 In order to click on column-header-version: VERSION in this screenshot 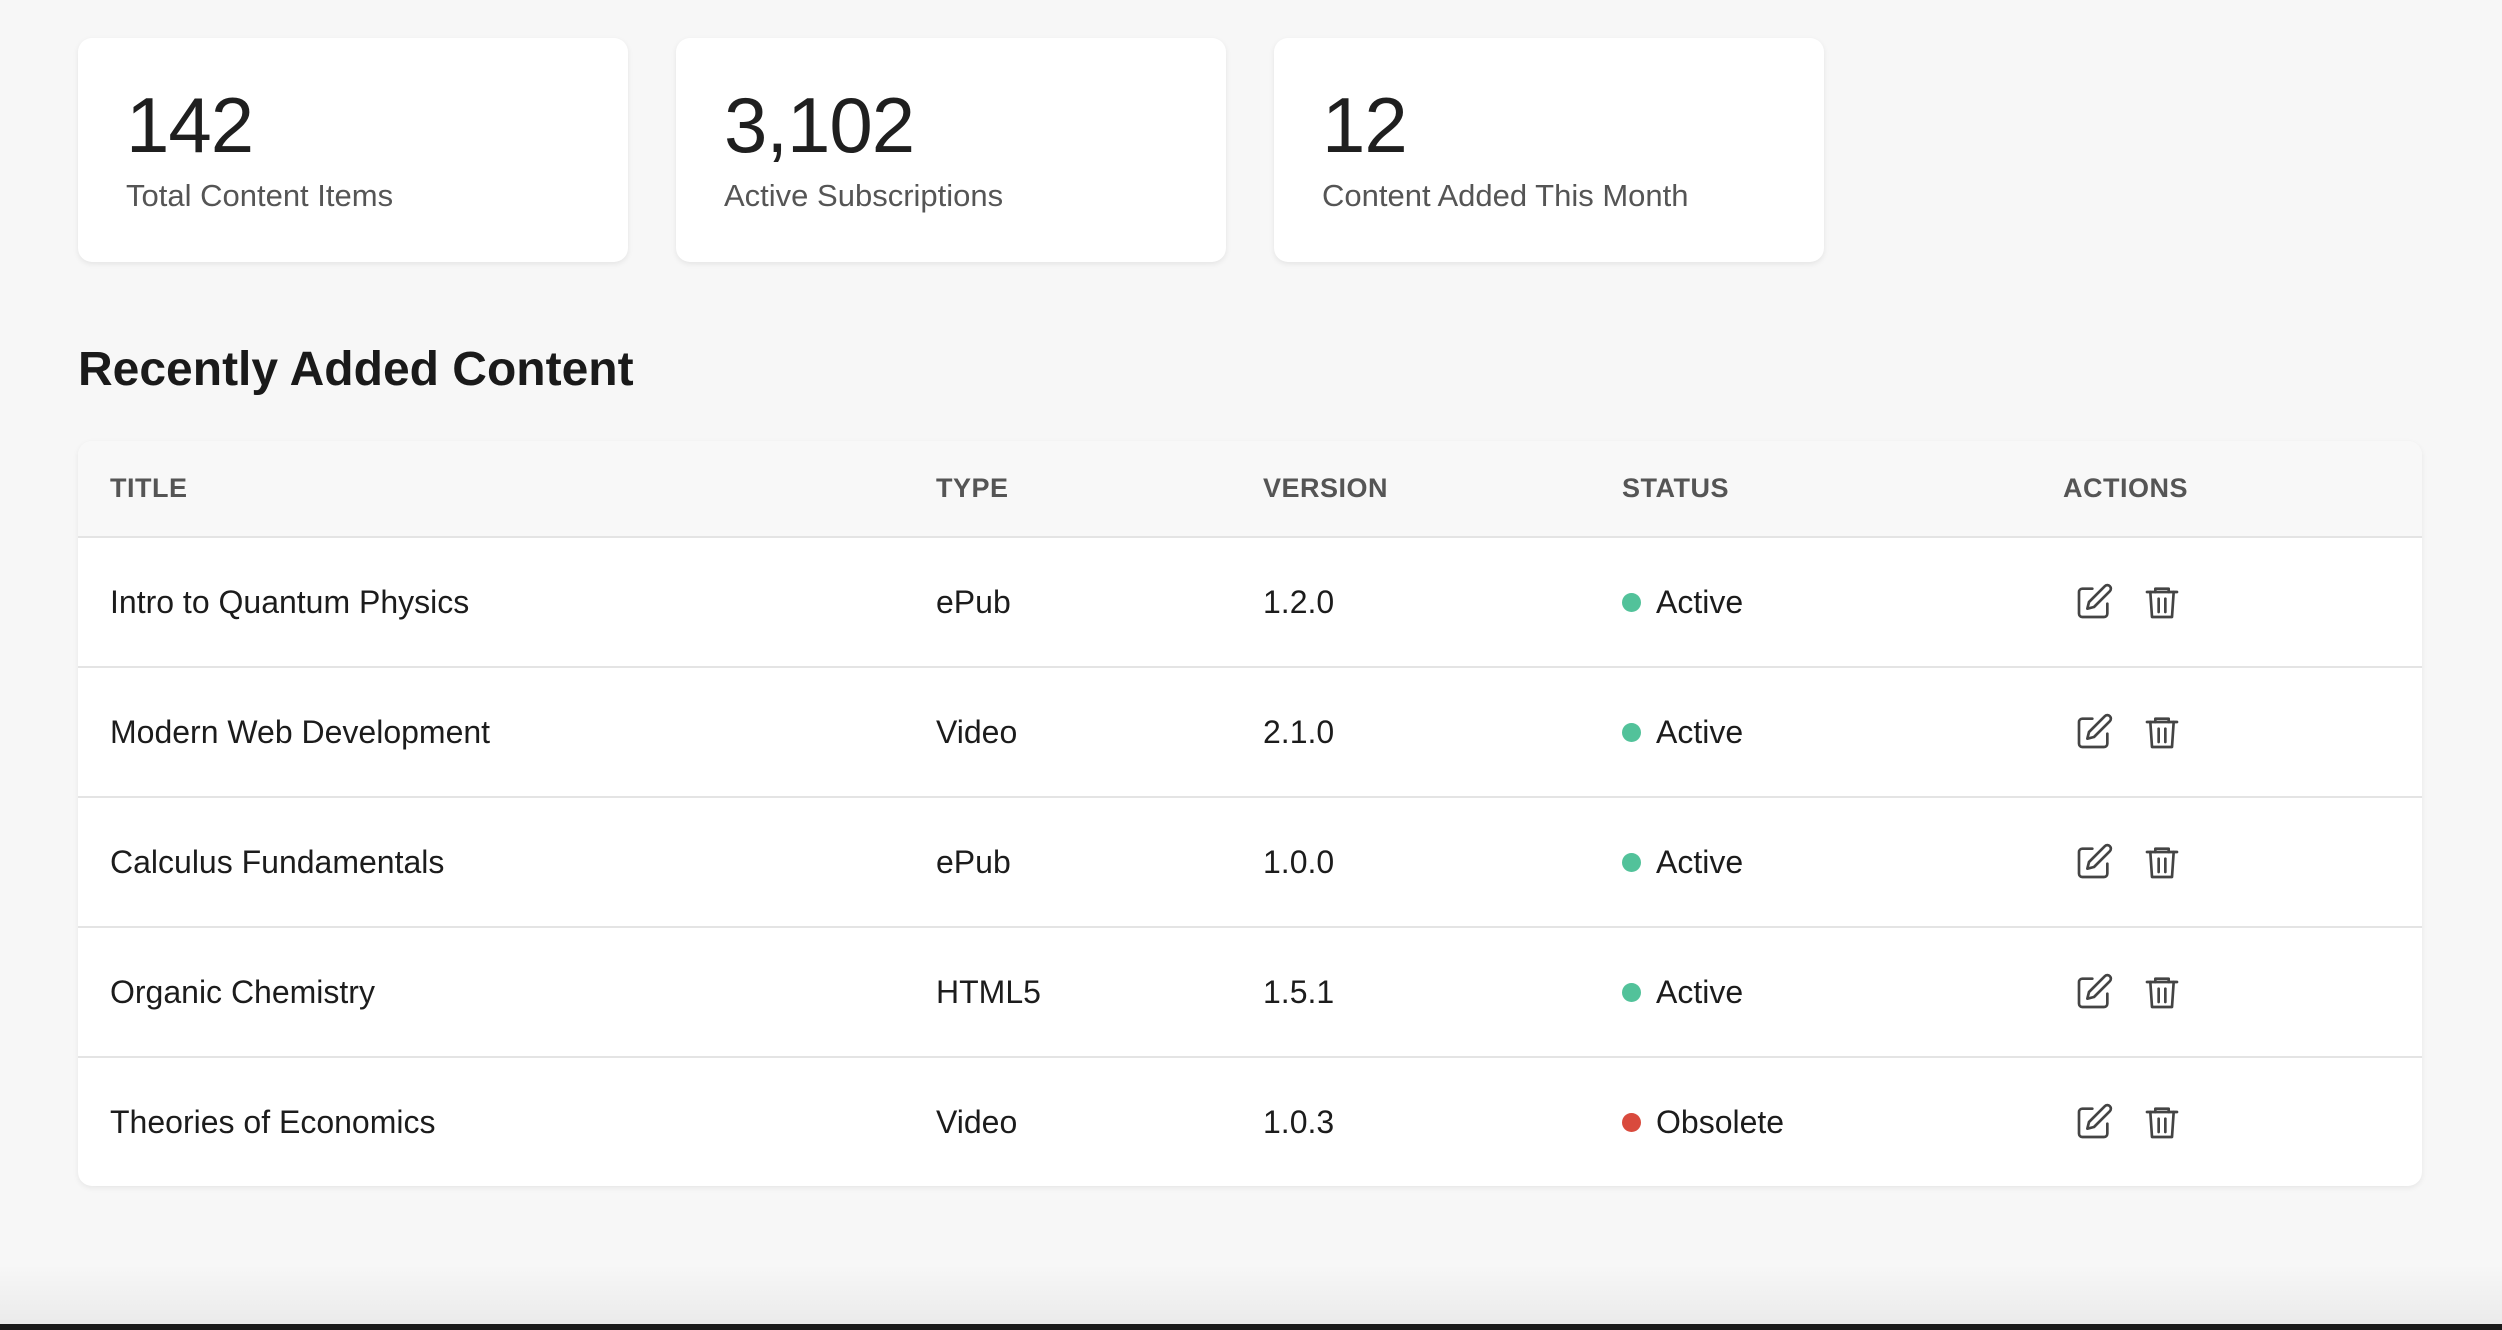, I will do `click(1442, 489)`.